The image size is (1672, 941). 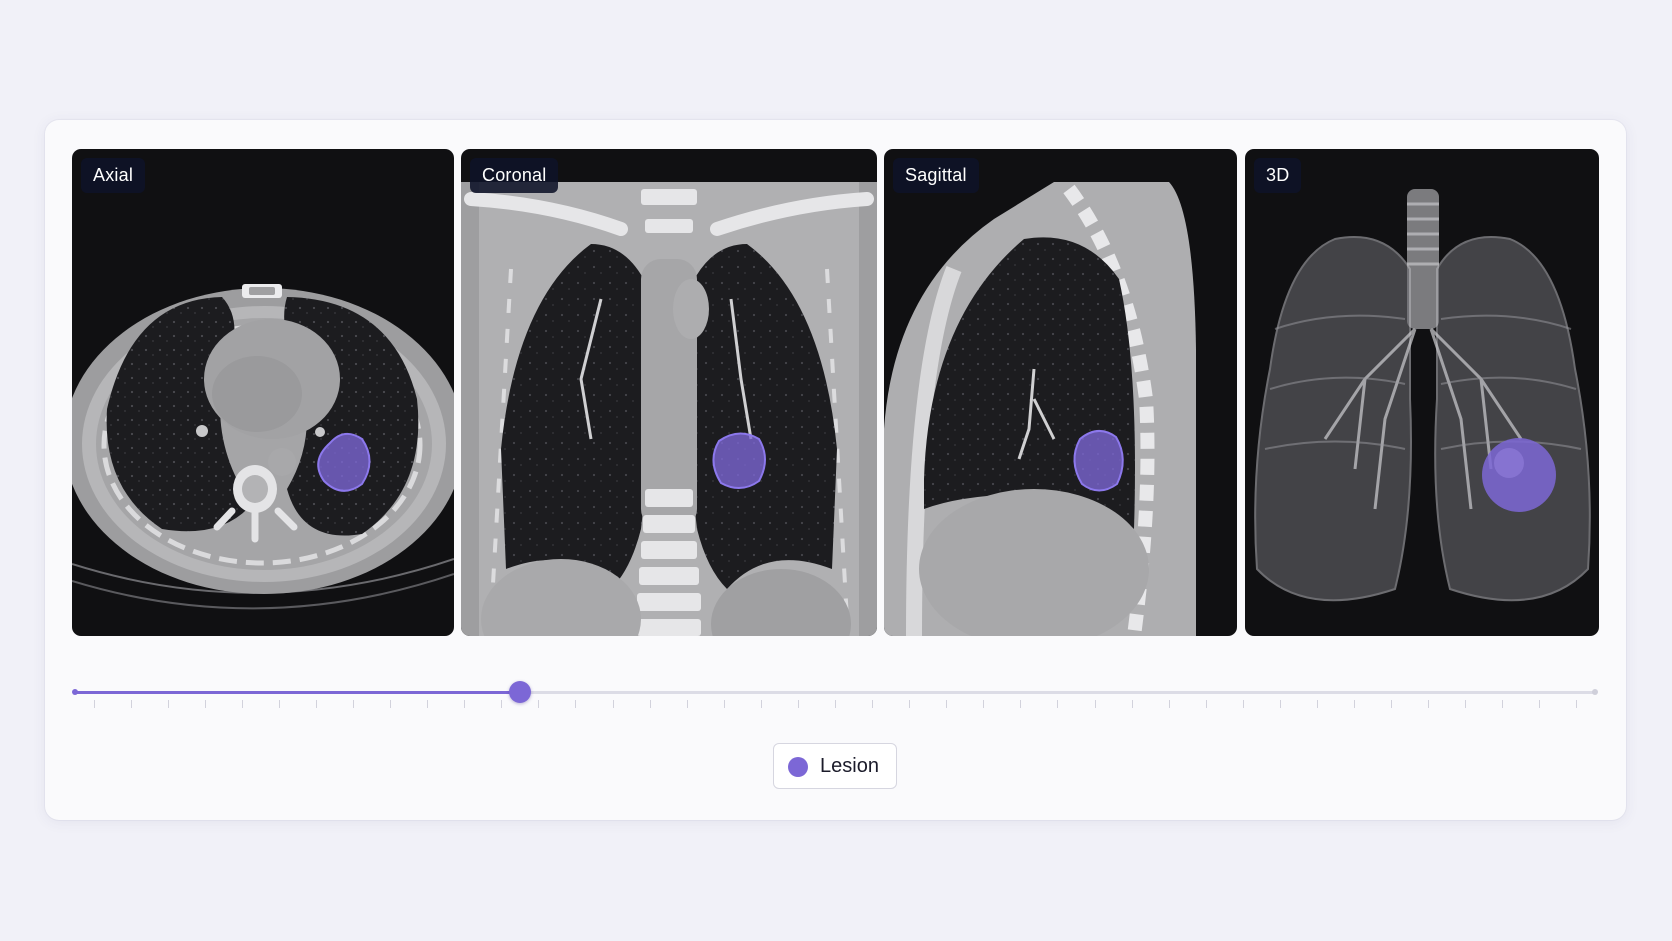 What do you see at coordinates (1595, 692) in the screenshot?
I see `slider-end-cap` at bounding box center [1595, 692].